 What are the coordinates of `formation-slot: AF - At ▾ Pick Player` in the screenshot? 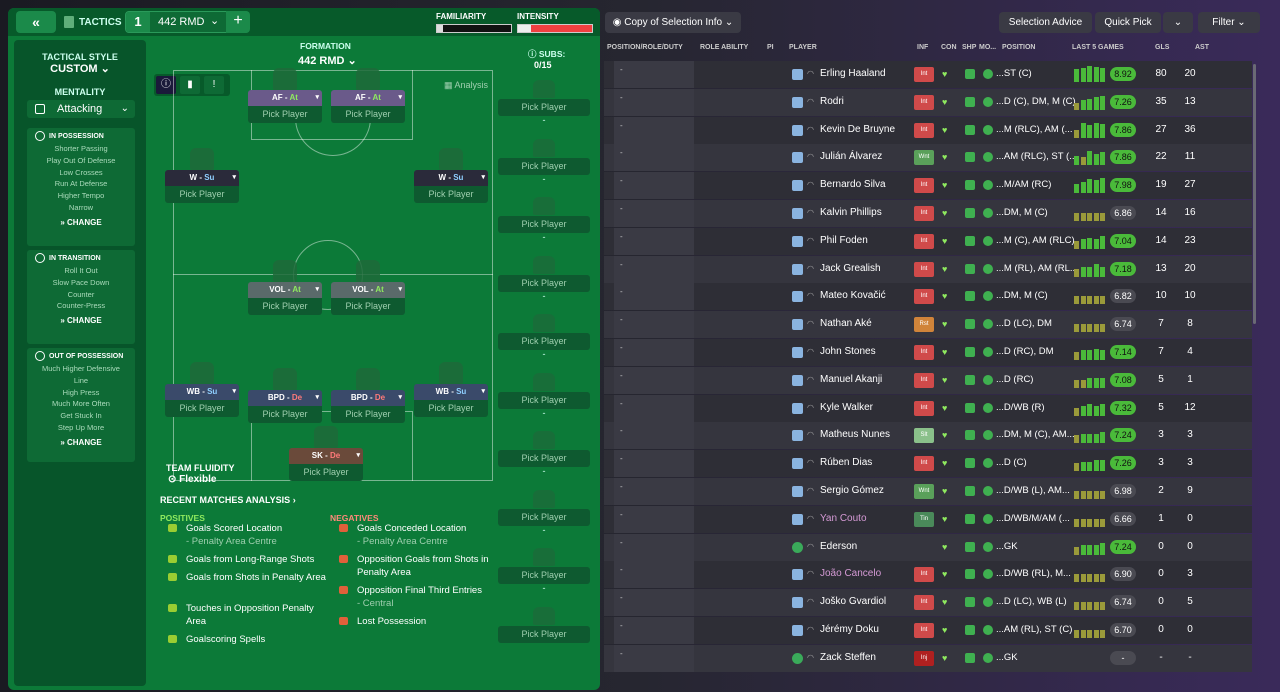 It's located at (368, 95).